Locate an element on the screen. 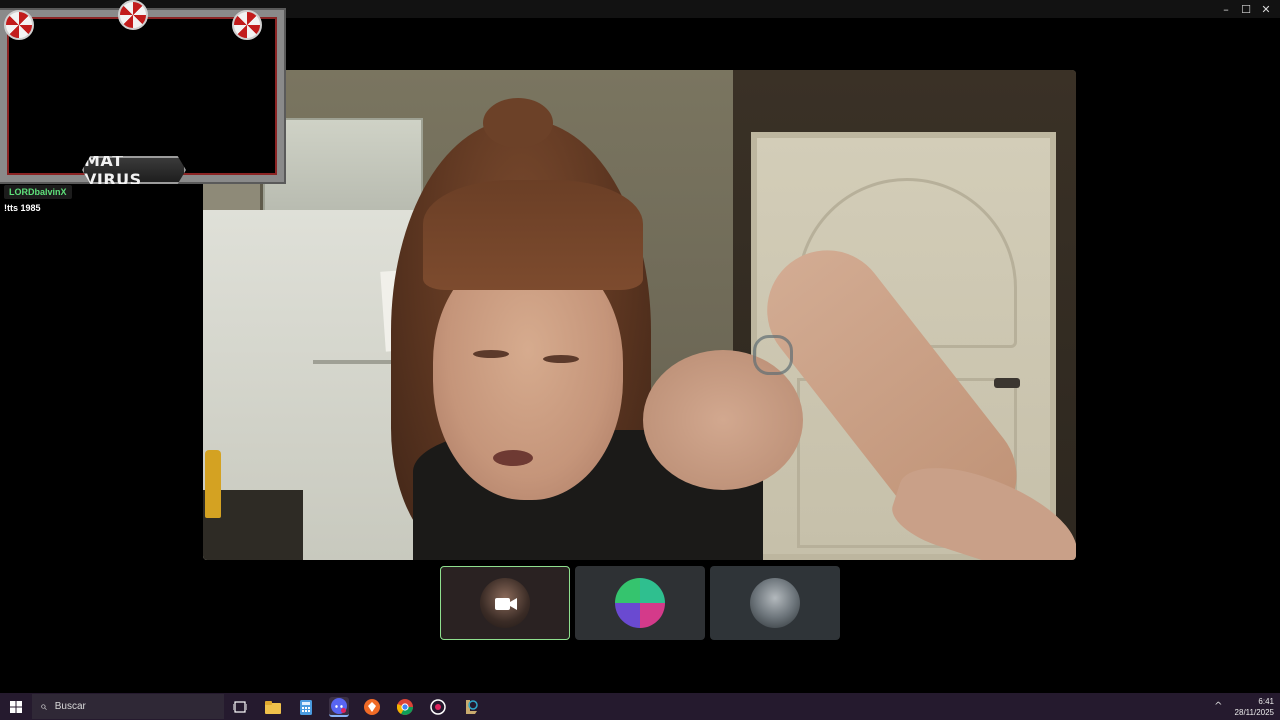 Image resolution: width=1280 pixels, height=720 pixels. person-hair-bun is located at coordinates (518, 123).